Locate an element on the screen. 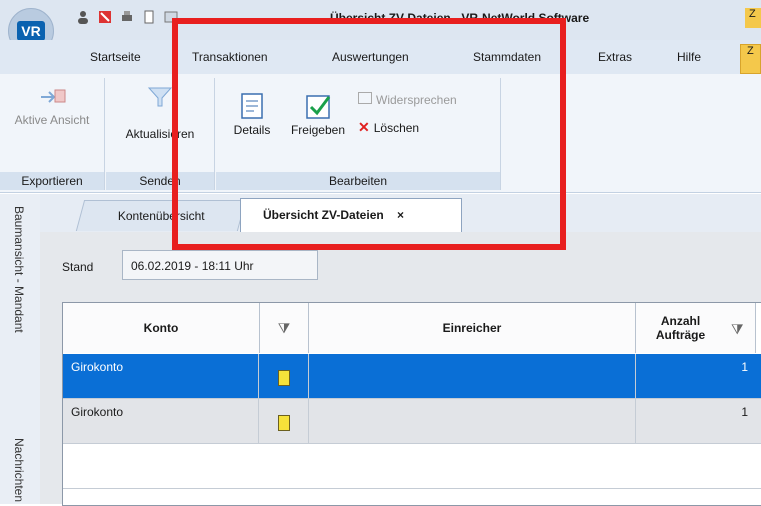 Image resolution: width=761 pixels, height=506 pixels. tab-auswertungen: Auswertungen is located at coordinates (370, 57).